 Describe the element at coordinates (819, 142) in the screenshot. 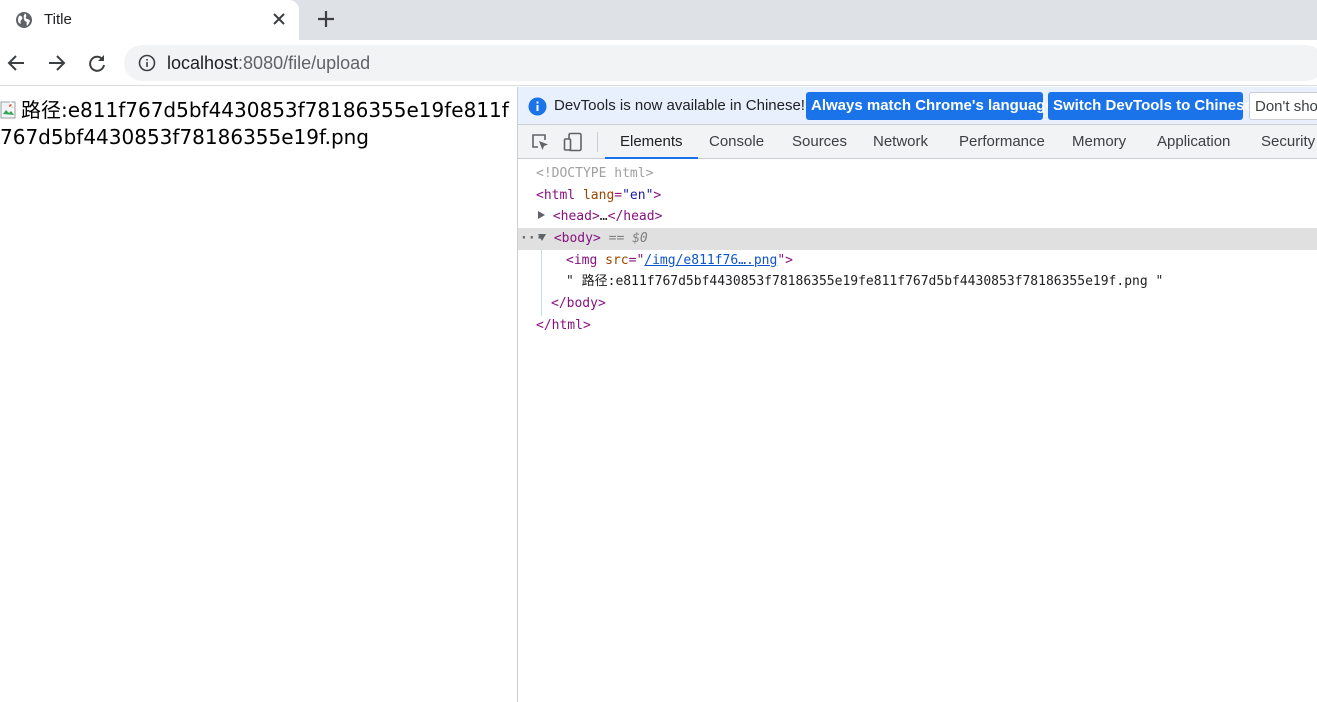

I see `tab-sources: Sources` at that location.